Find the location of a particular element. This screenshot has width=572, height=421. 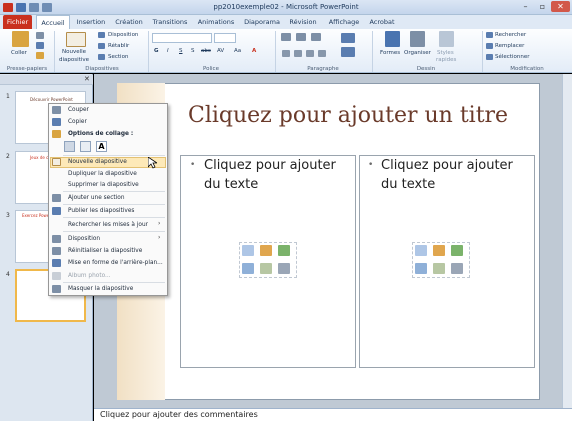

menu-item-copy: Copier is located at coordinates (108, 122).